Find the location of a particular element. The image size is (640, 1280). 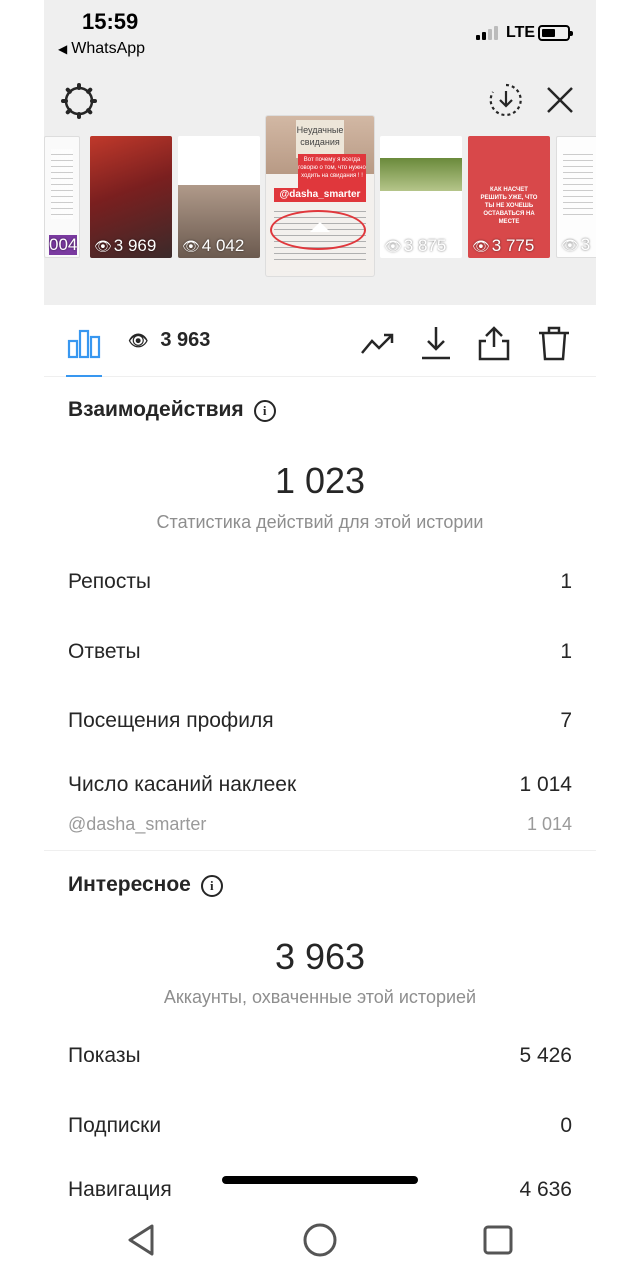

section-divider is located at coordinates (320, 850).